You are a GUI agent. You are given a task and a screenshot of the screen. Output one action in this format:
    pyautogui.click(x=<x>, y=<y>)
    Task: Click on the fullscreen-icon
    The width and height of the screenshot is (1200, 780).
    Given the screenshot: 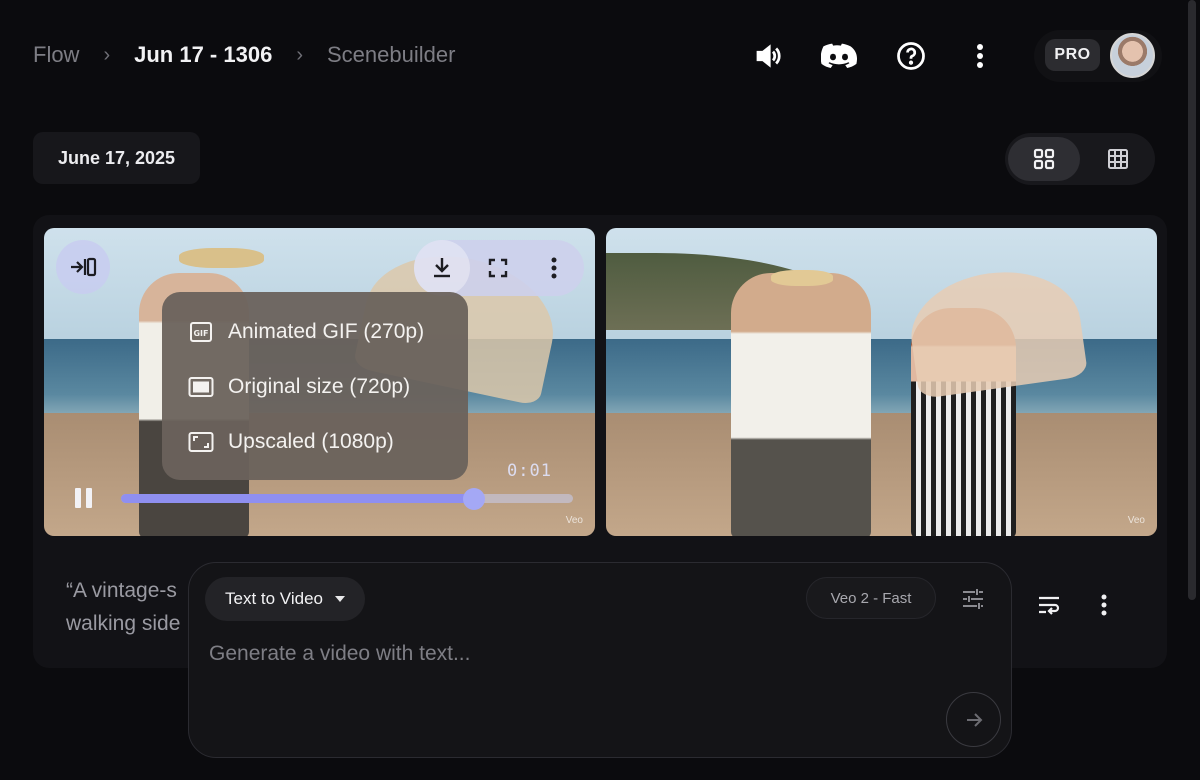 What is the action you would take?
    pyautogui.click(x=498, y=268)
    